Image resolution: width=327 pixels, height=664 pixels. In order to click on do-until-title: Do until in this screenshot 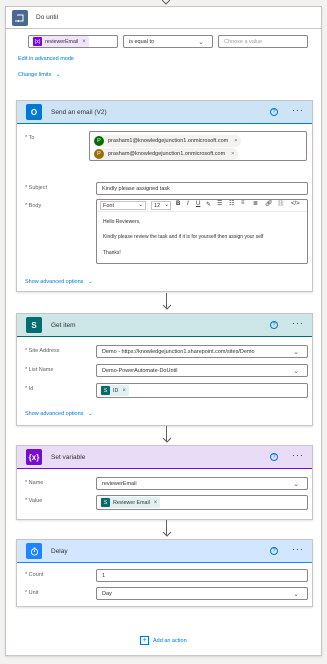, I will do `click(47, 17)`.